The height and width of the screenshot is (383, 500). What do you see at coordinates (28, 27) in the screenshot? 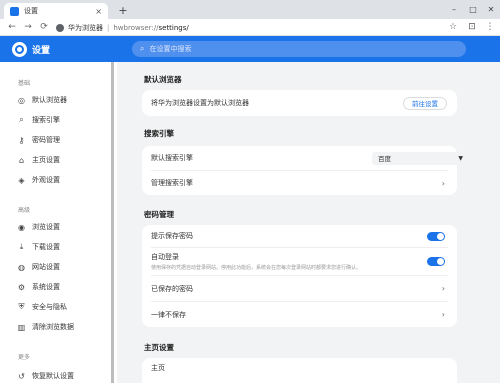
I see `forward-button: →` at bounding box center [28, 27].